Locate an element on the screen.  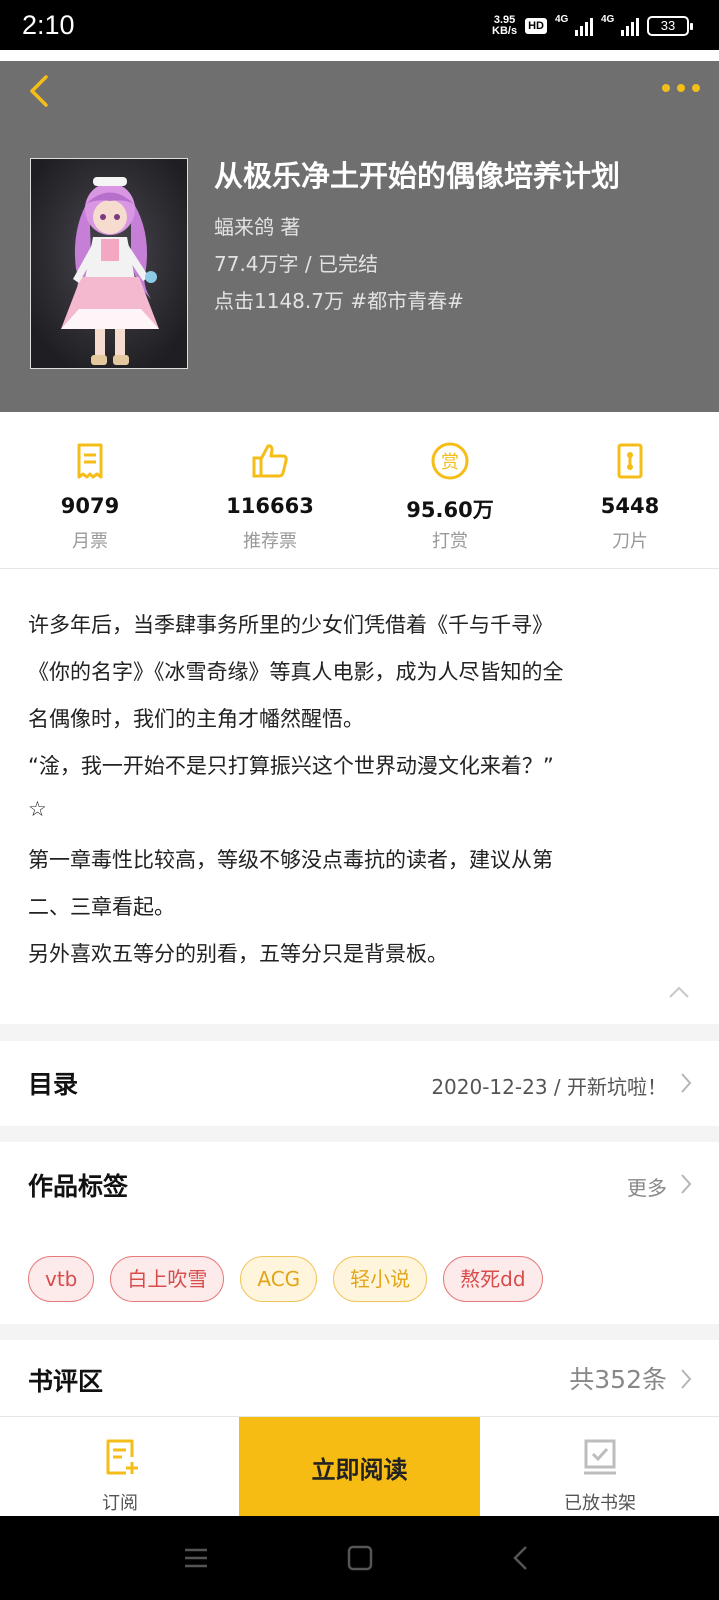
home-icon is located at coordinates (360, 1558).